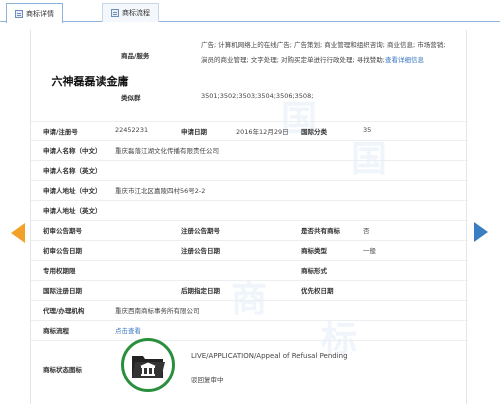 The image size is (500, 404). Describe the element at coordinates (64, 311) in the screenshot. I see `agent-label: 代理/办理机构` at that location.